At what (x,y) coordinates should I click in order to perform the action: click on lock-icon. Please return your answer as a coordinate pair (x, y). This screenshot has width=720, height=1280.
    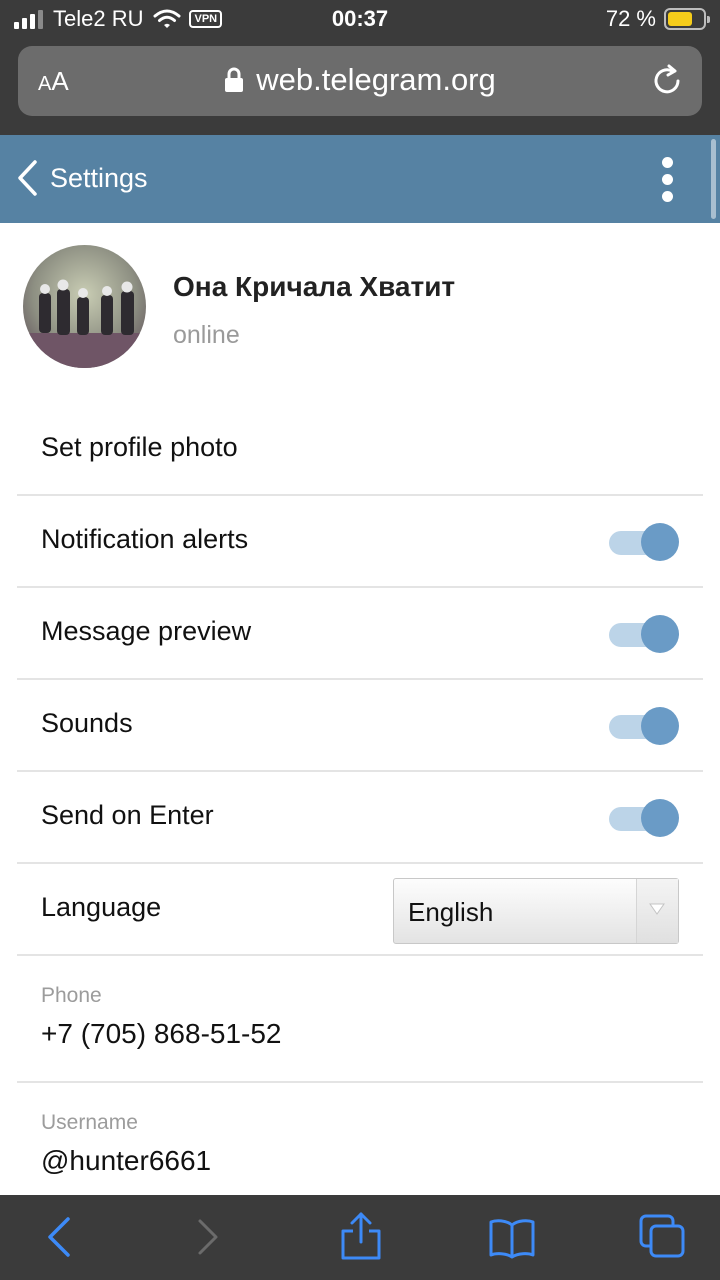
    Looking at the image, I should click on (234, 79).